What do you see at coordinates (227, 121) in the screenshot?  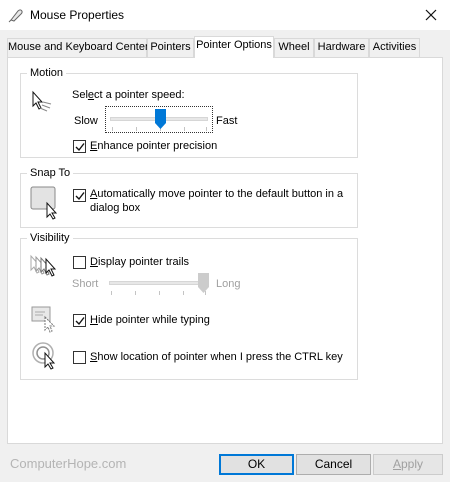 I see `fast-label: Fast` at bounding box center [227, 121].